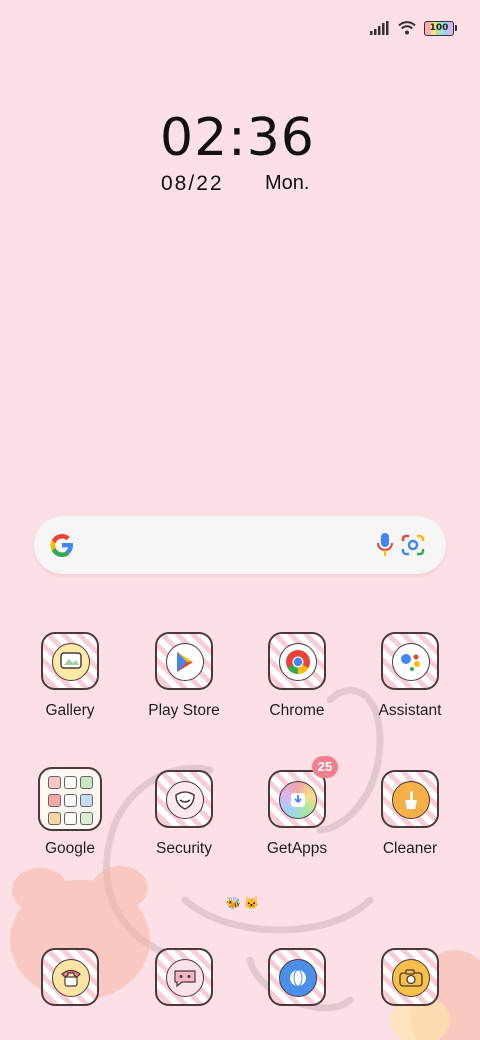  I want to click on dock-phone, so click(70, 977).